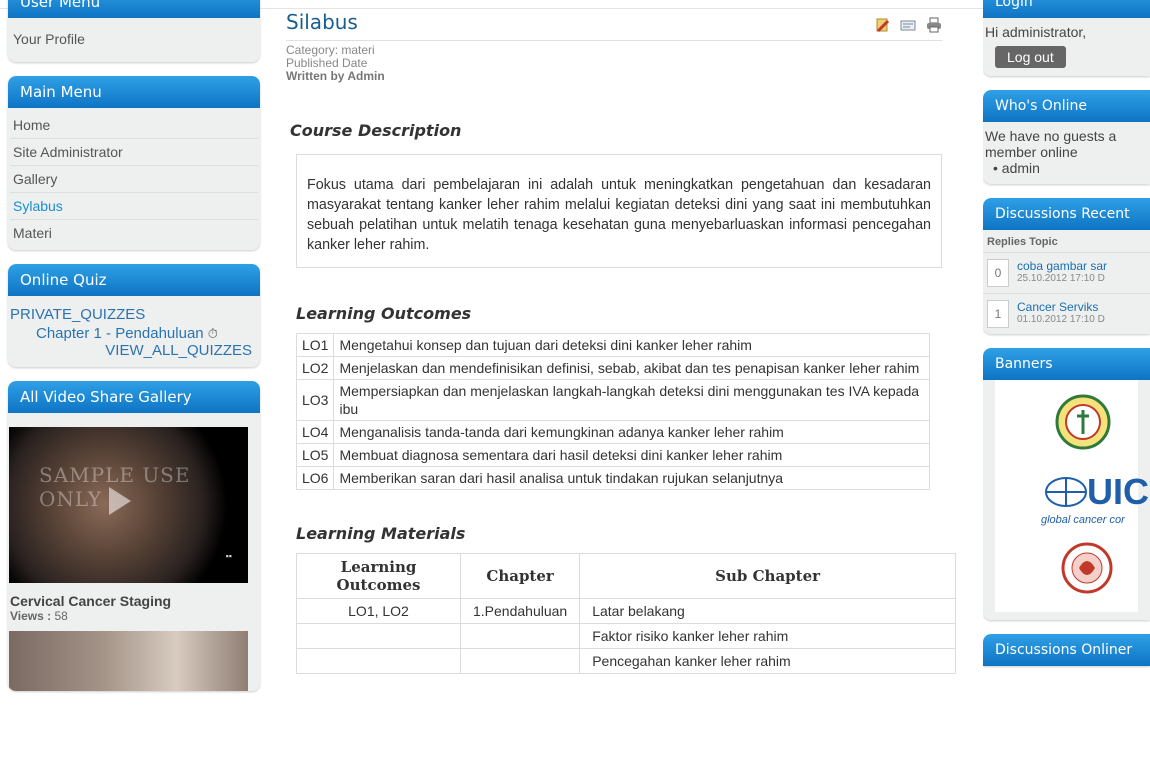  Describe the element at coordinates (134, 9) in the screenshot. I see `user-menu-title: User Menu` at that location.